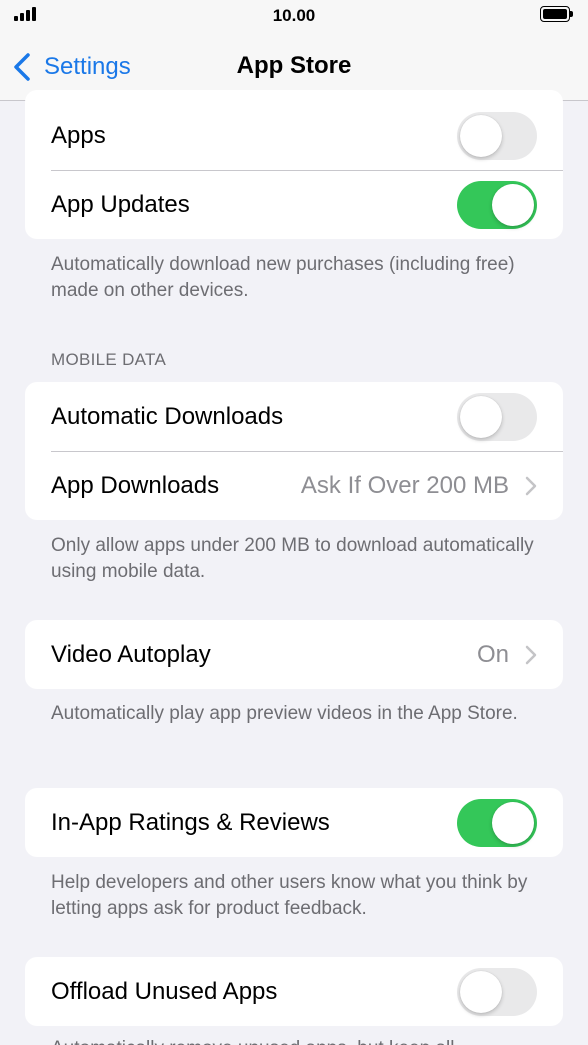 This screenshot has height=1045, width=588. What do you see at coordinates (294, 65) in the screenshot?
I see `page-title: App Store` at bounding box center [294, 65].